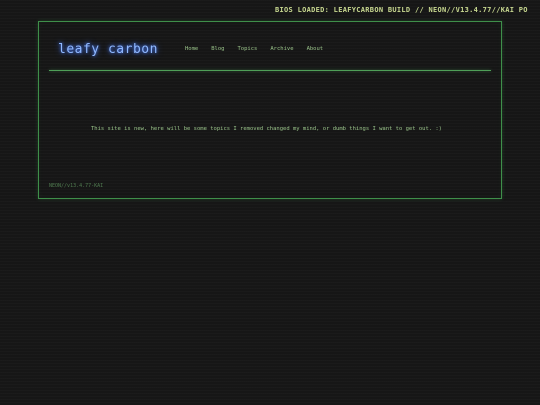  I want to click on header-divider, so click(270, 70).